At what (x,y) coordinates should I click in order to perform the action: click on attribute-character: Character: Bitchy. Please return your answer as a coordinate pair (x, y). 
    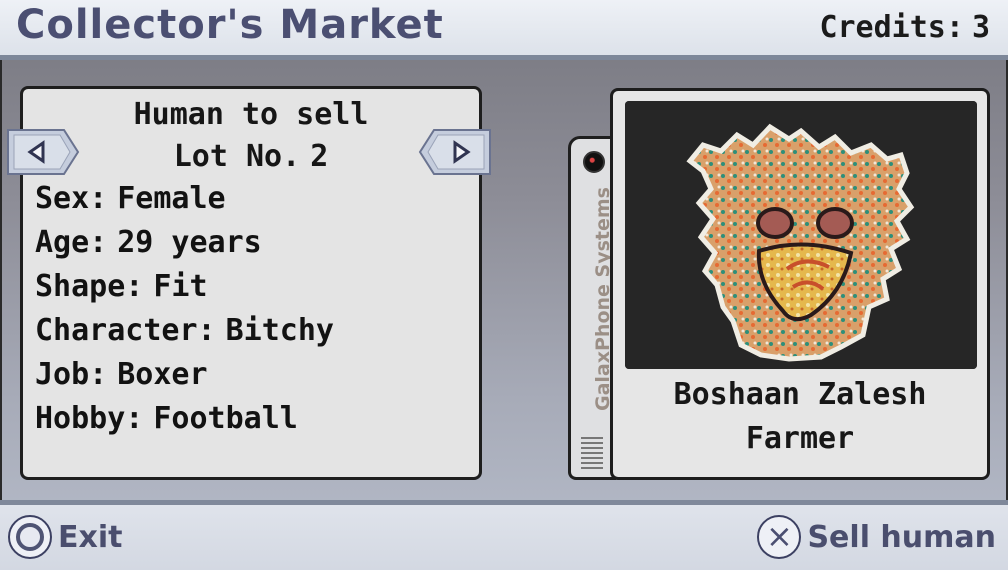
    Looking at the image, I should click on (184, 330).